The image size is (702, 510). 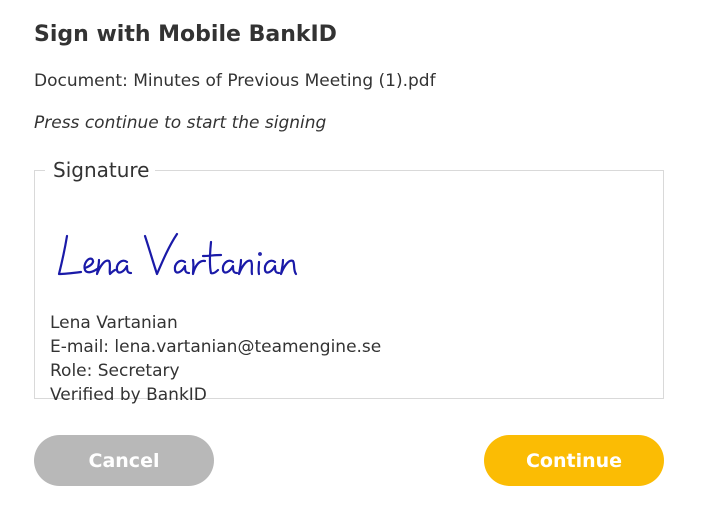 I want to click on cancel-button: Cancel, so click(x=124, y=460).